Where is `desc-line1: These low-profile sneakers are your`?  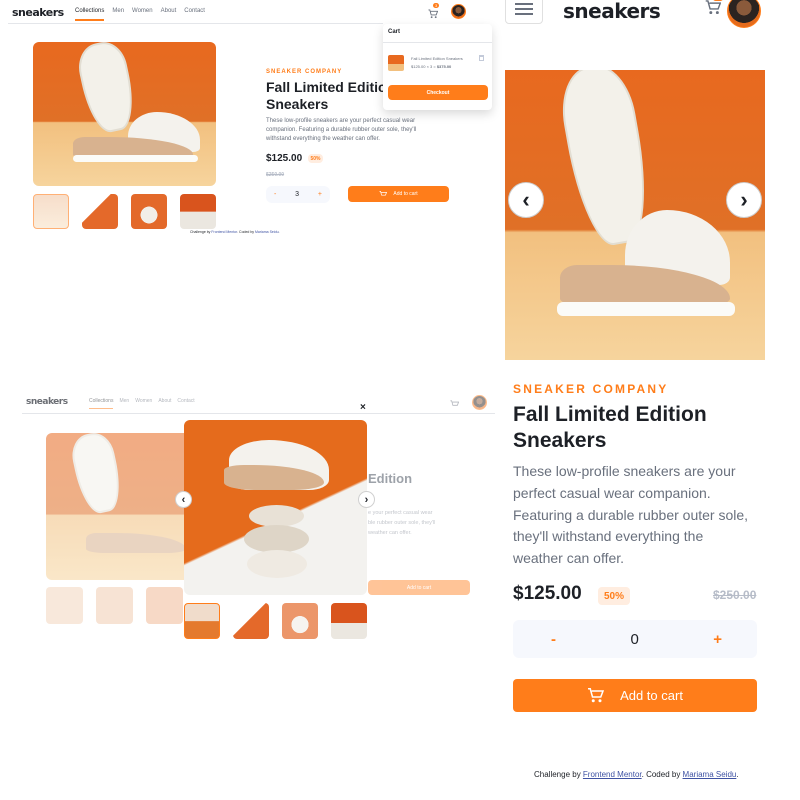 desc-line1: These low-profile sneakers are your is located at coordinates (624, 471).